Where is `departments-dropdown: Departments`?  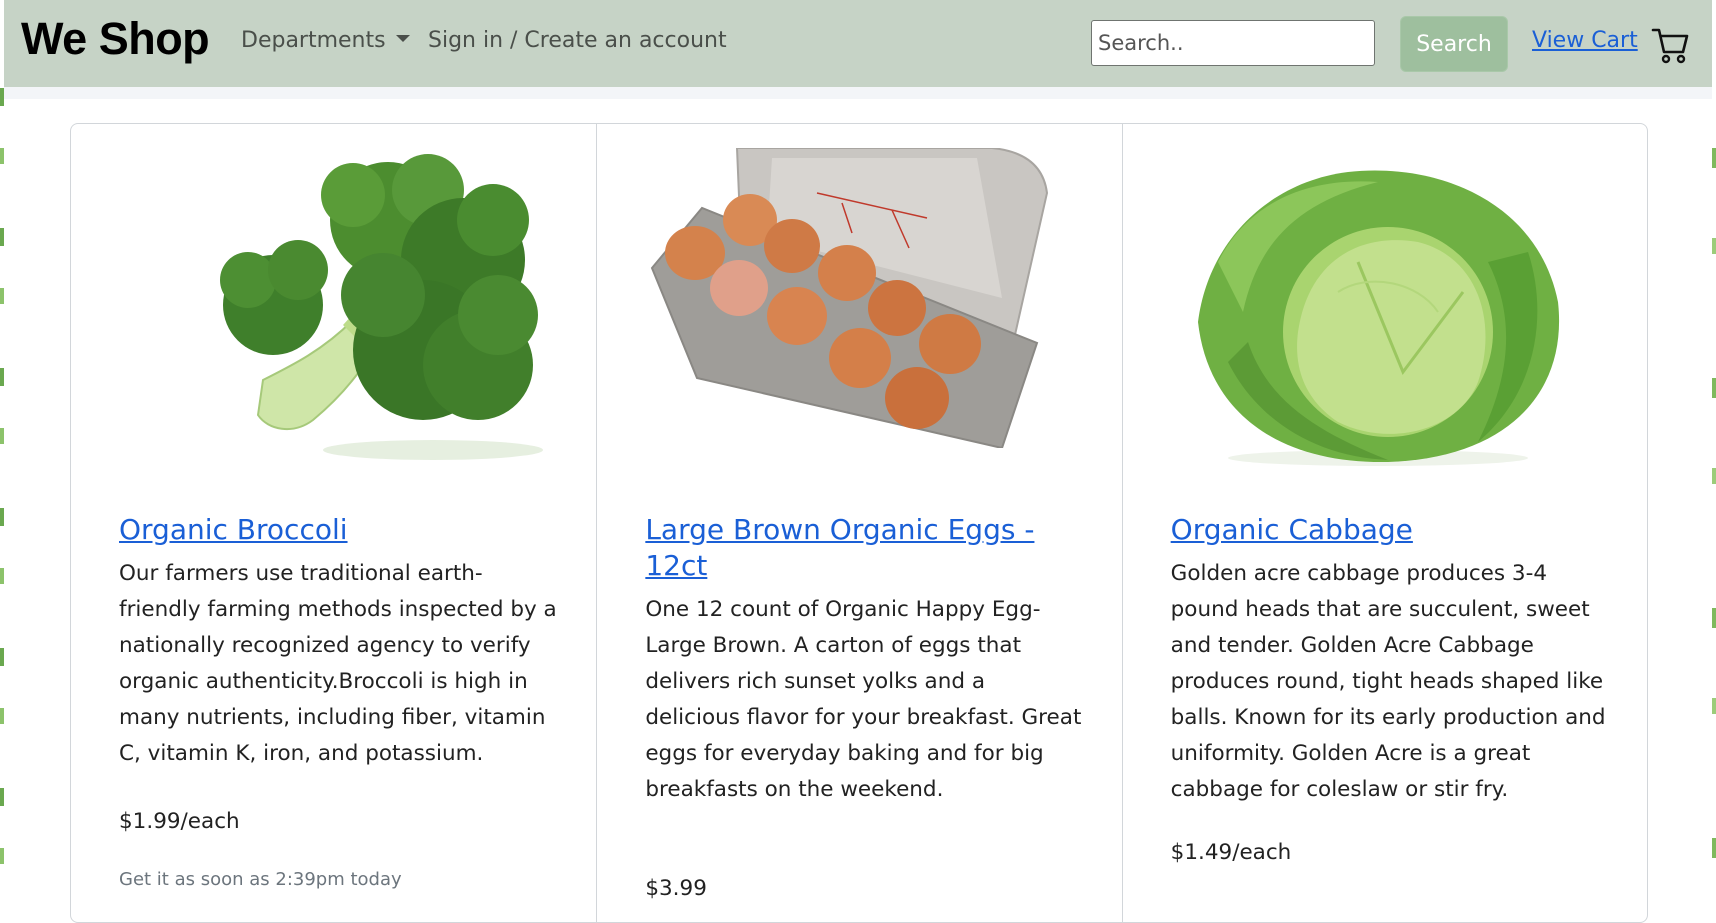
departments-dropdown: Departments is located at coordinates (325, 41).